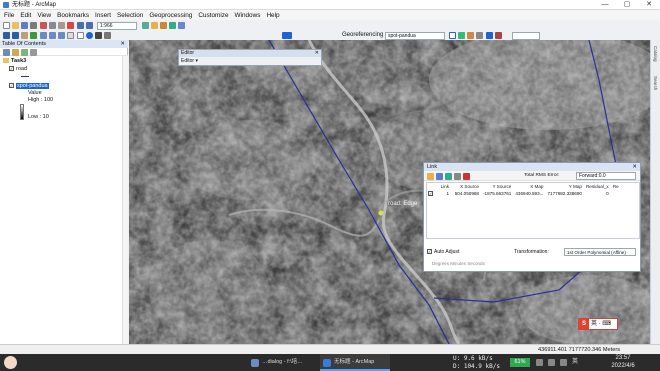  What do you see at coordinates (498, 35) in the screenshot?
I see `view-link-table-icon` at bounding box center [498, 35].